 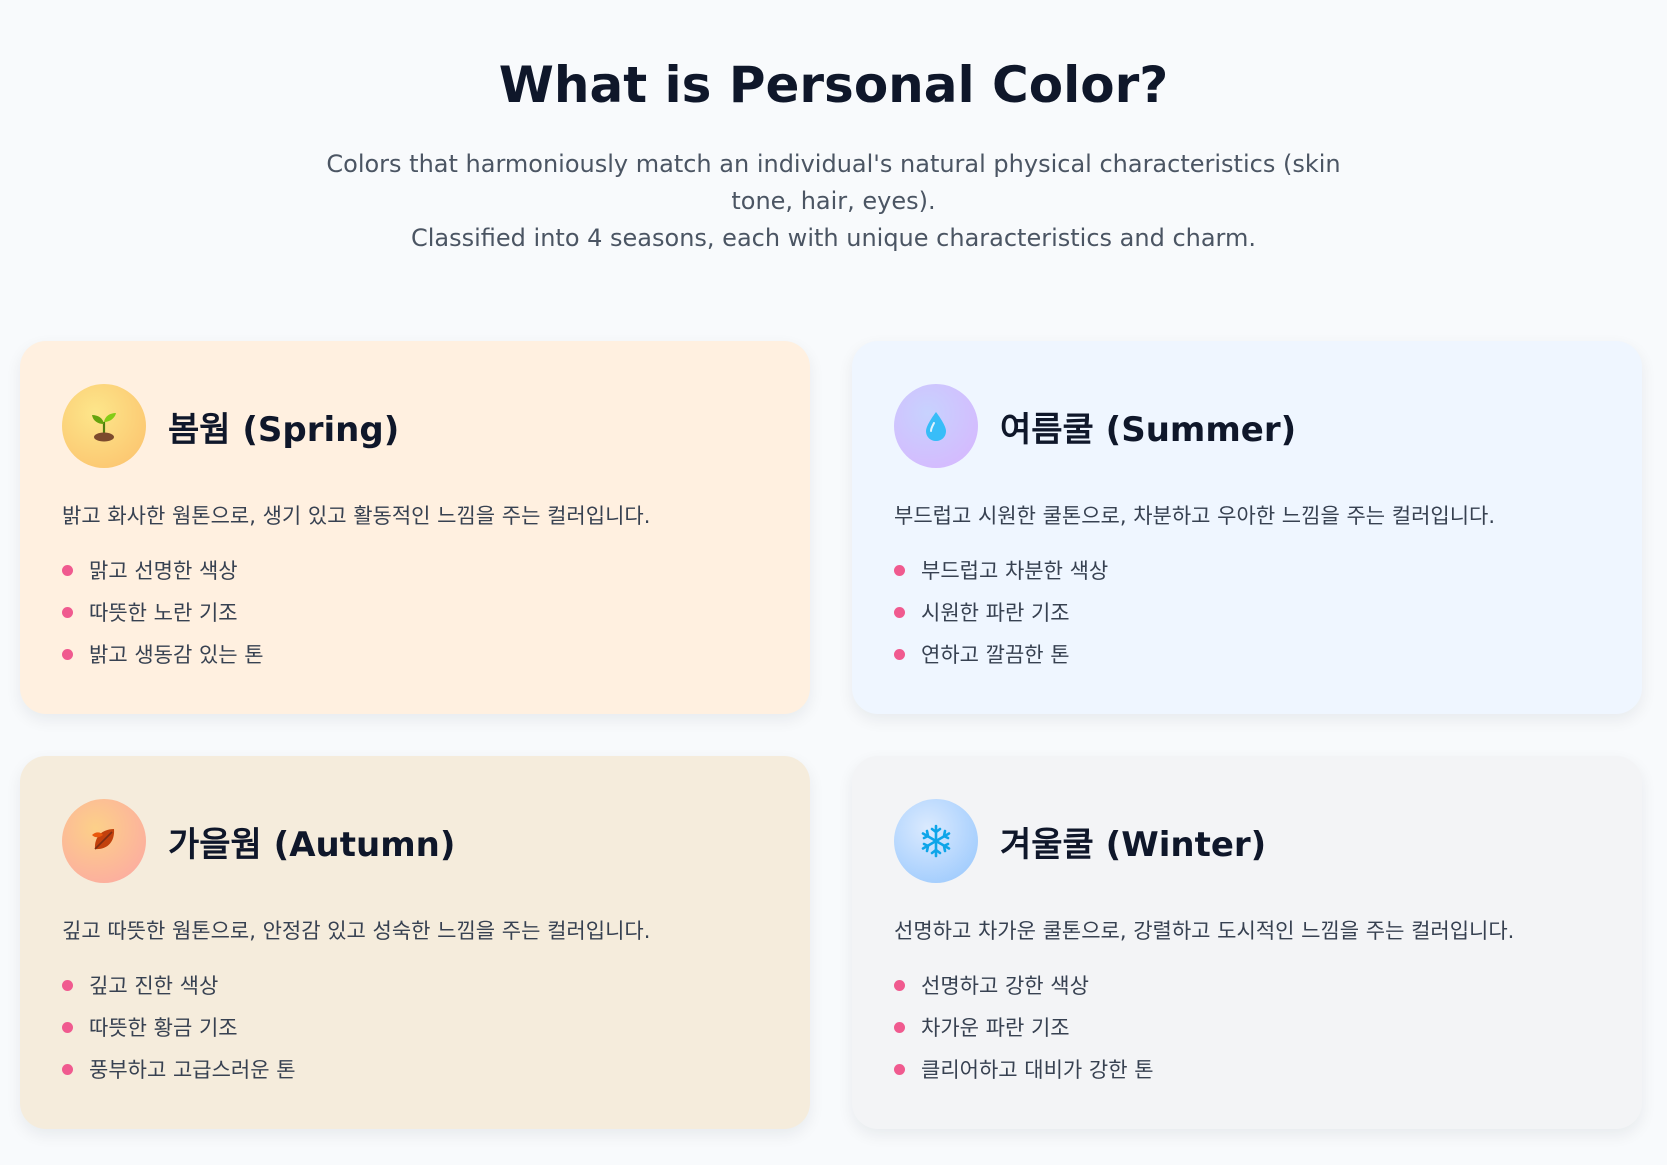 I want to click on card-description: 선명하고 차가운 쿨톤으로, 강렬하고 도시적인 느낌을 주는 컬러입니다., so click(x=1204, y=931).